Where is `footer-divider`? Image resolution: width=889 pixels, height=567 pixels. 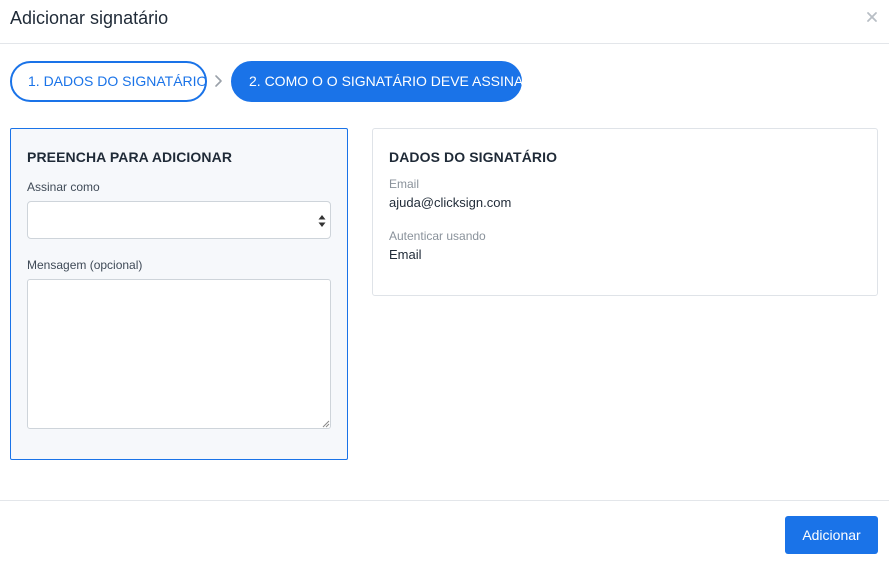
footer-divider is located at coordinates (444, 500).